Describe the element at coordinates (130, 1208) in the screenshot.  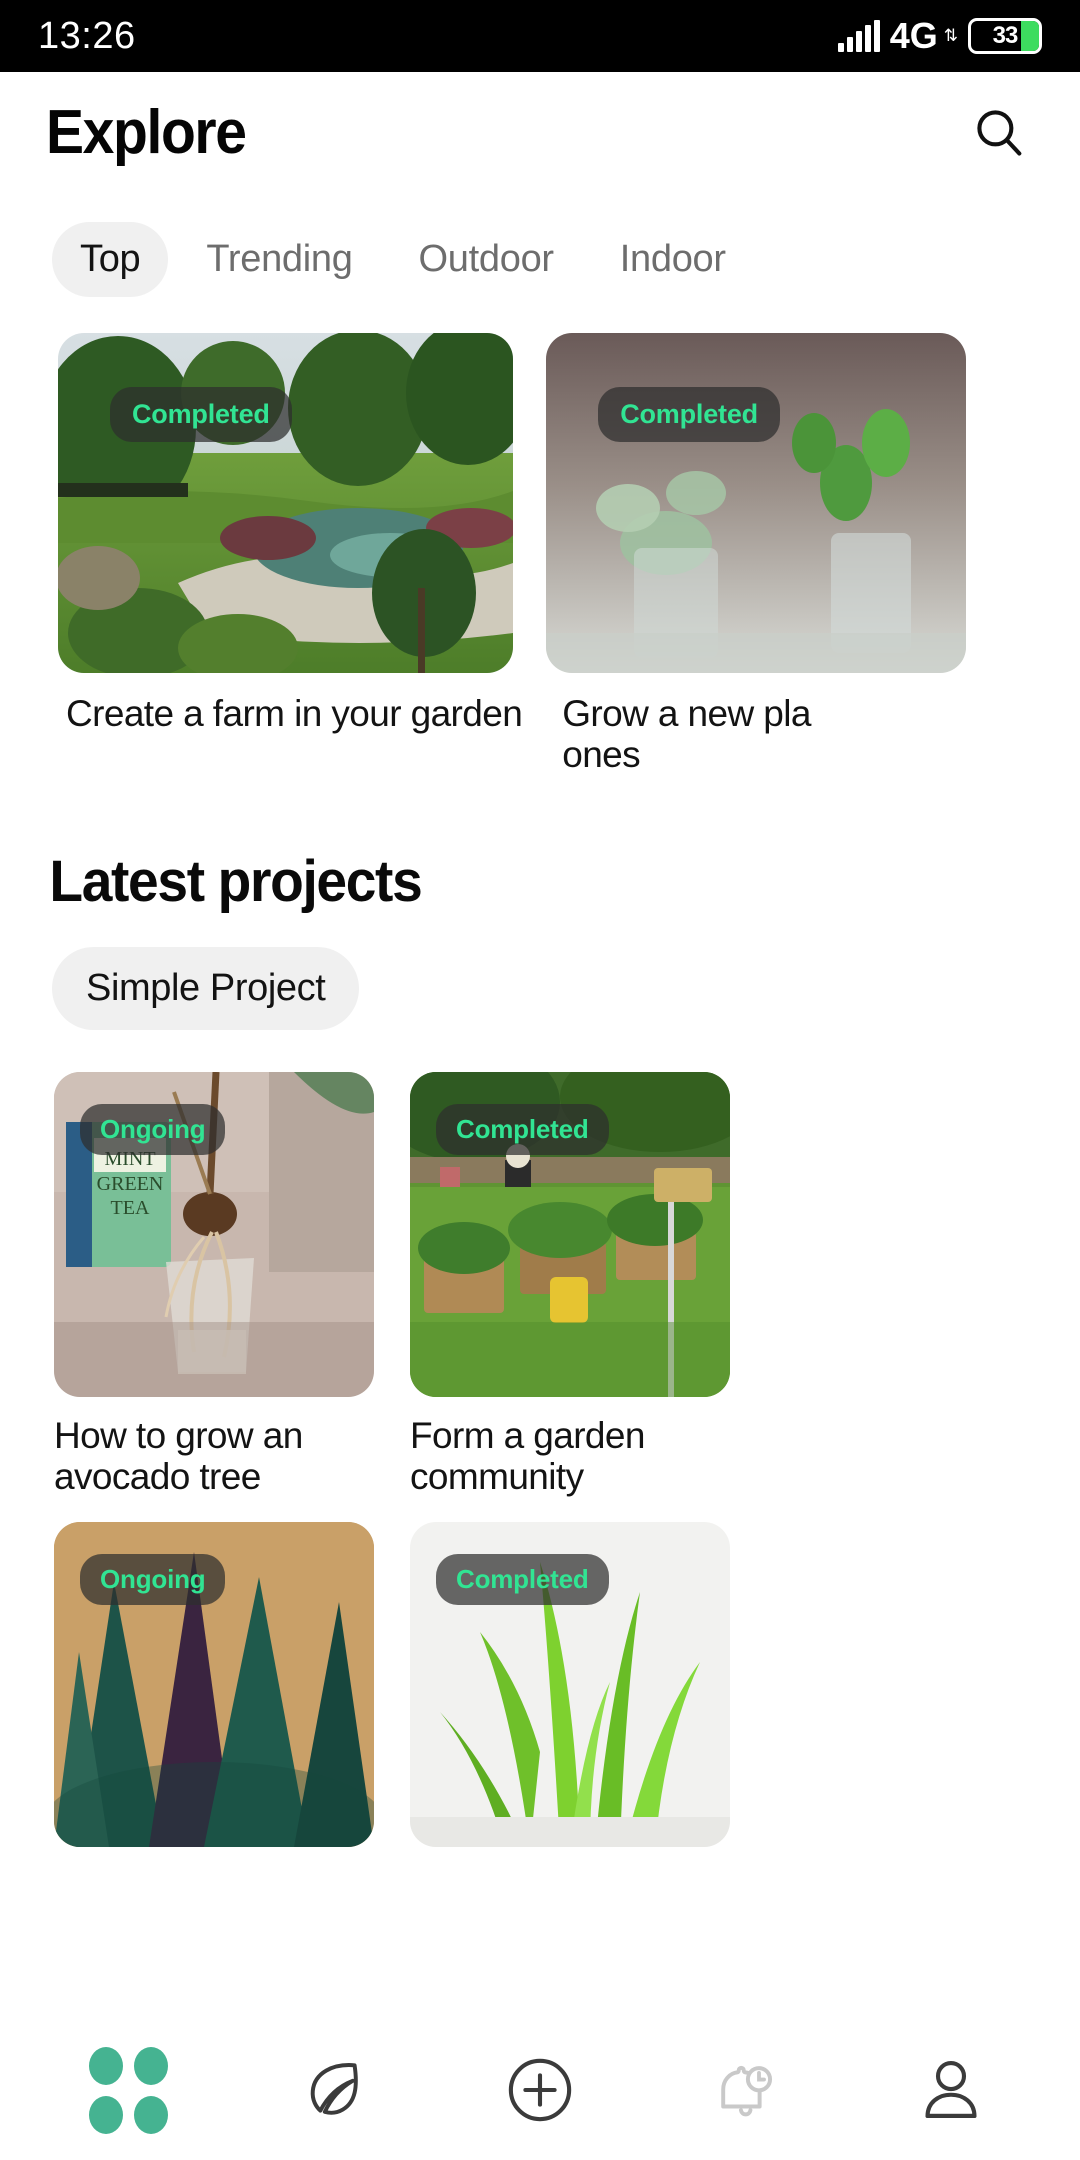
I see `svg-text: TEA` at that location.